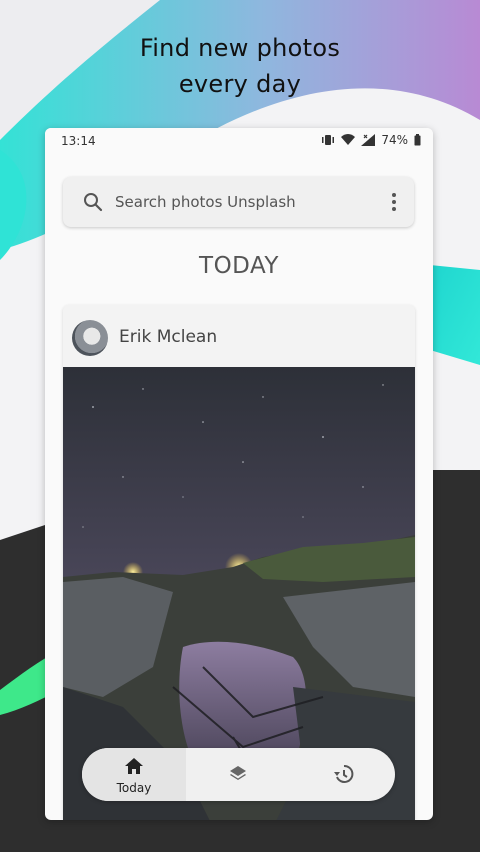 The image size is (480, 852). Describe the element at coordinates (394, 140) in the screenshot. I see `battery-percent: 74%` at that location.